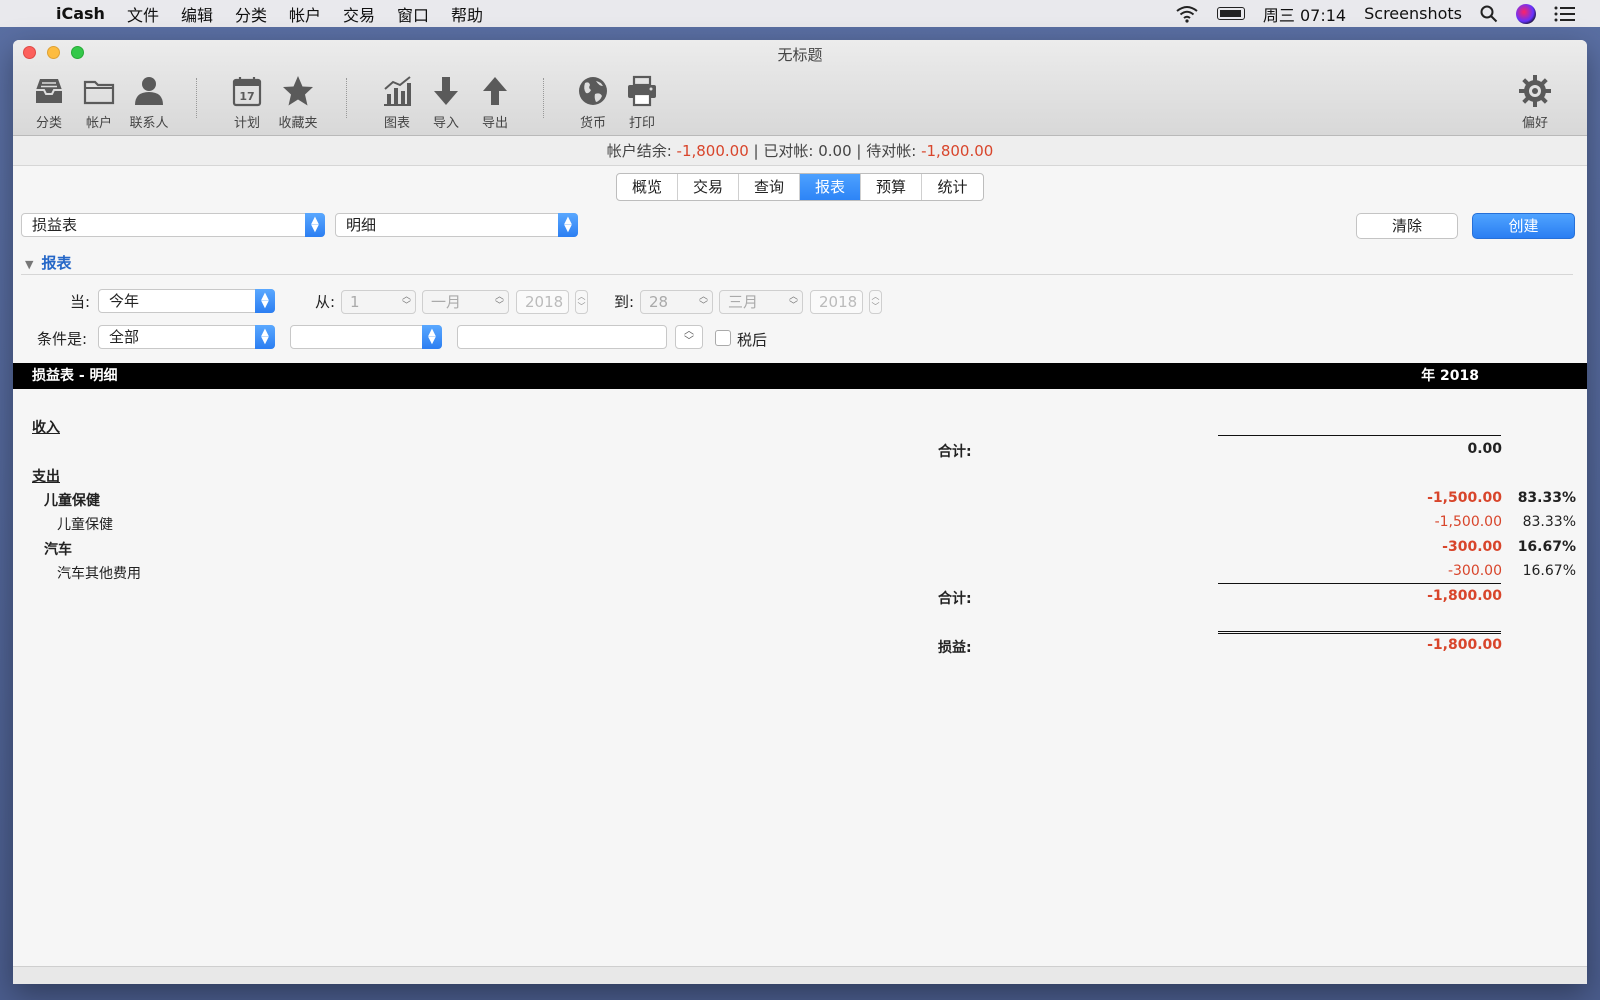 This screenshot has height=1000, width=1600. What do you see at coordinates (1546, 498) in the screenshot?
I see `expense-row-percent: 83.33%` at bounding box center [1546, 498].